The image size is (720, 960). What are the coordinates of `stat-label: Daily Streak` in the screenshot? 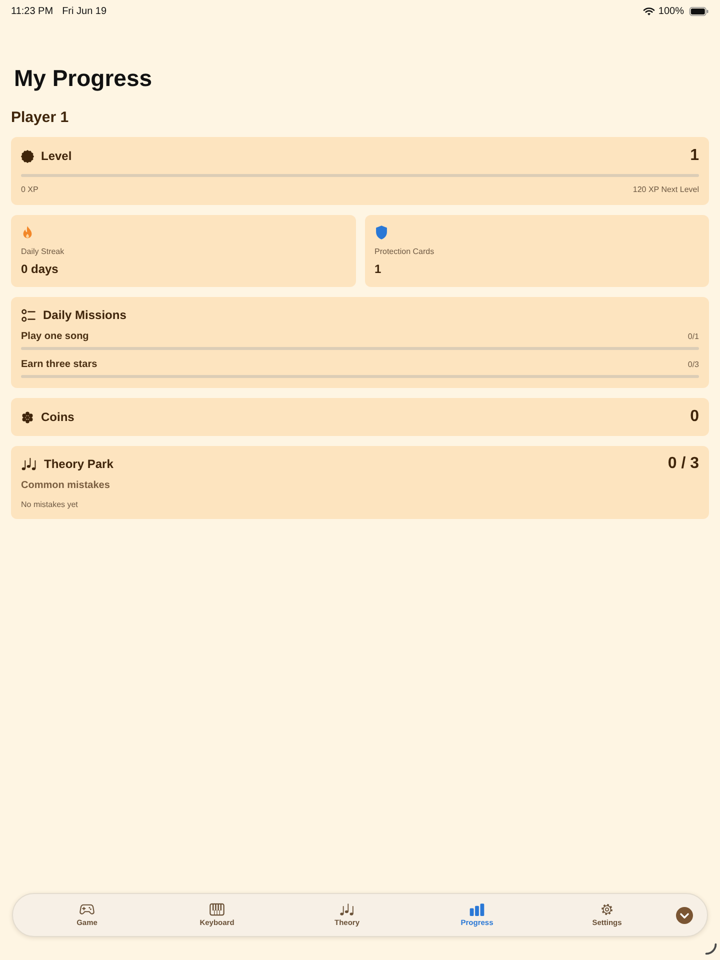 It's located at (42, 251).